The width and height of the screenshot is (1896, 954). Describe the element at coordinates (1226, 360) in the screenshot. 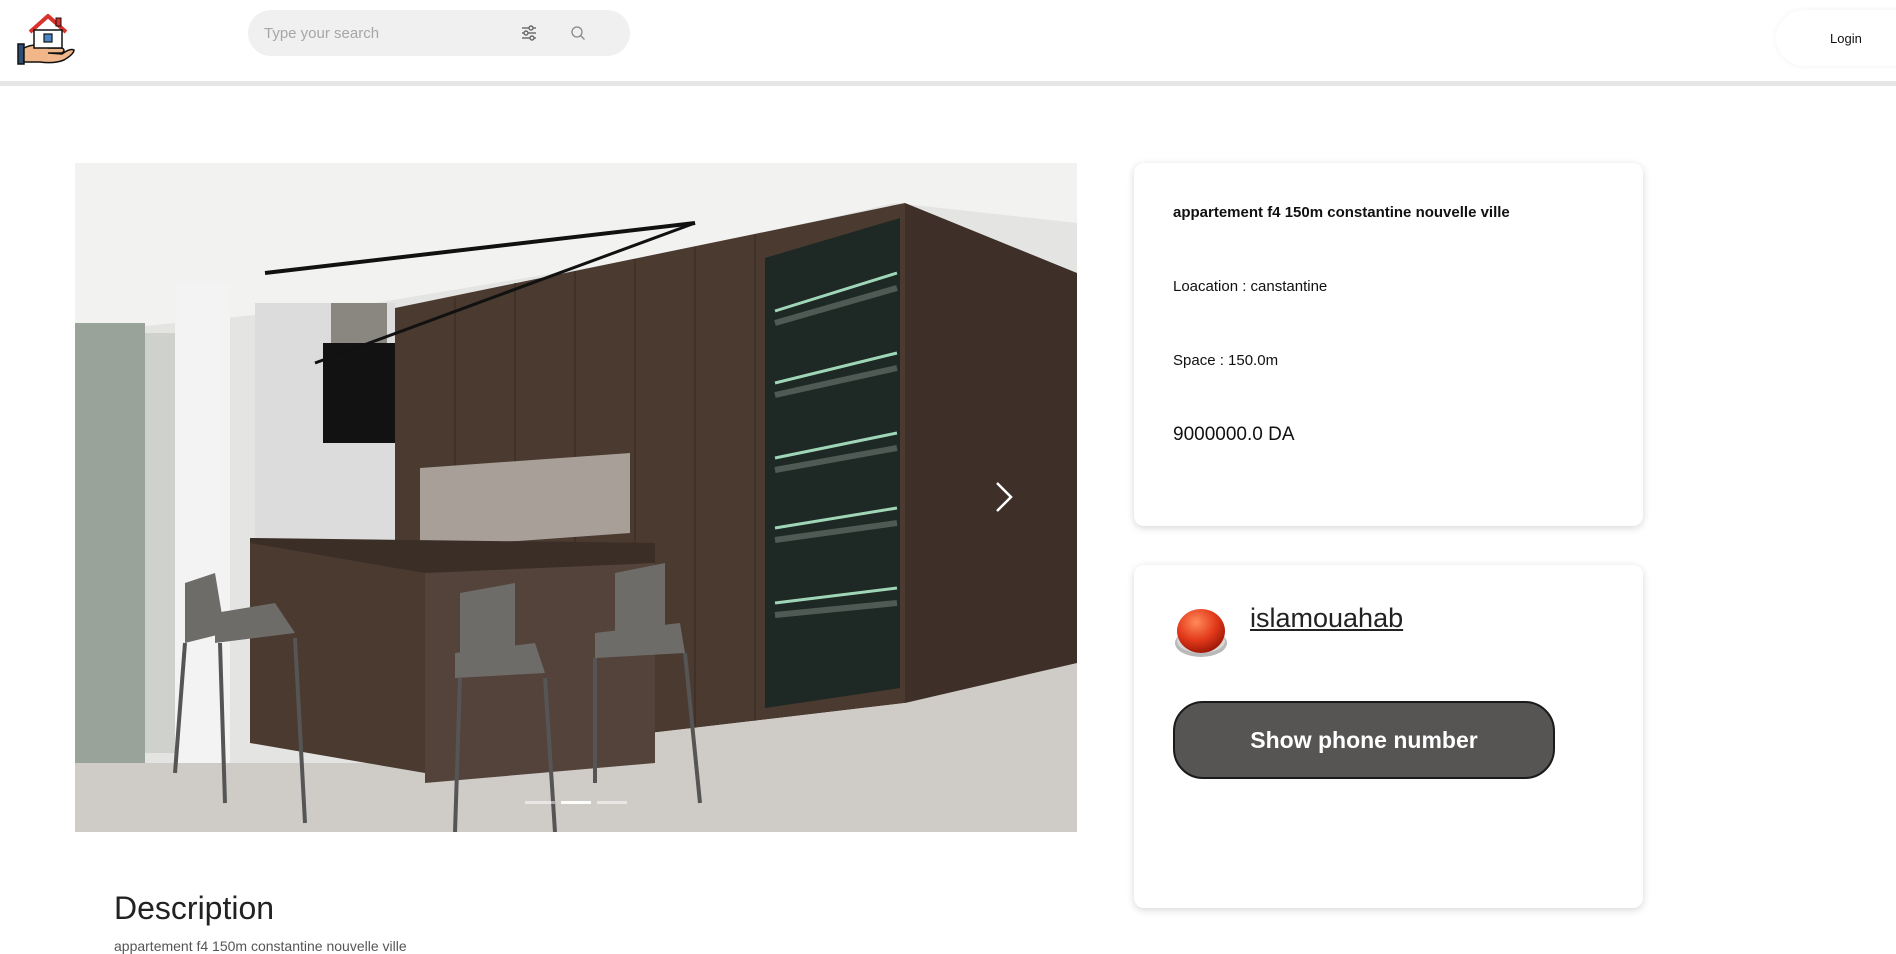

I see `listing-space: Space : 150.0m` at that location.